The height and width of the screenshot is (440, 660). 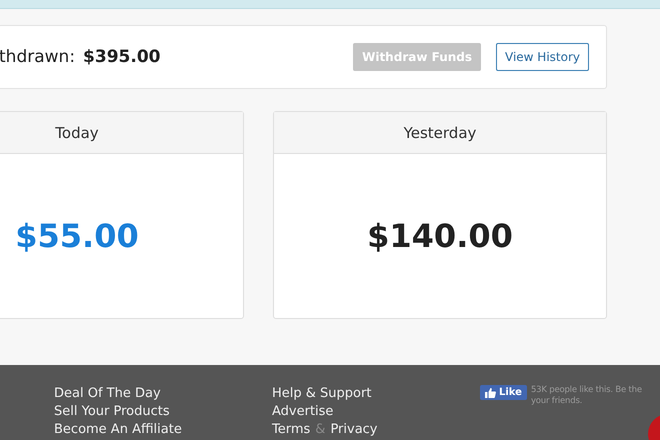 I want to click on footer-link: Terms, so click(x=291, y=429).